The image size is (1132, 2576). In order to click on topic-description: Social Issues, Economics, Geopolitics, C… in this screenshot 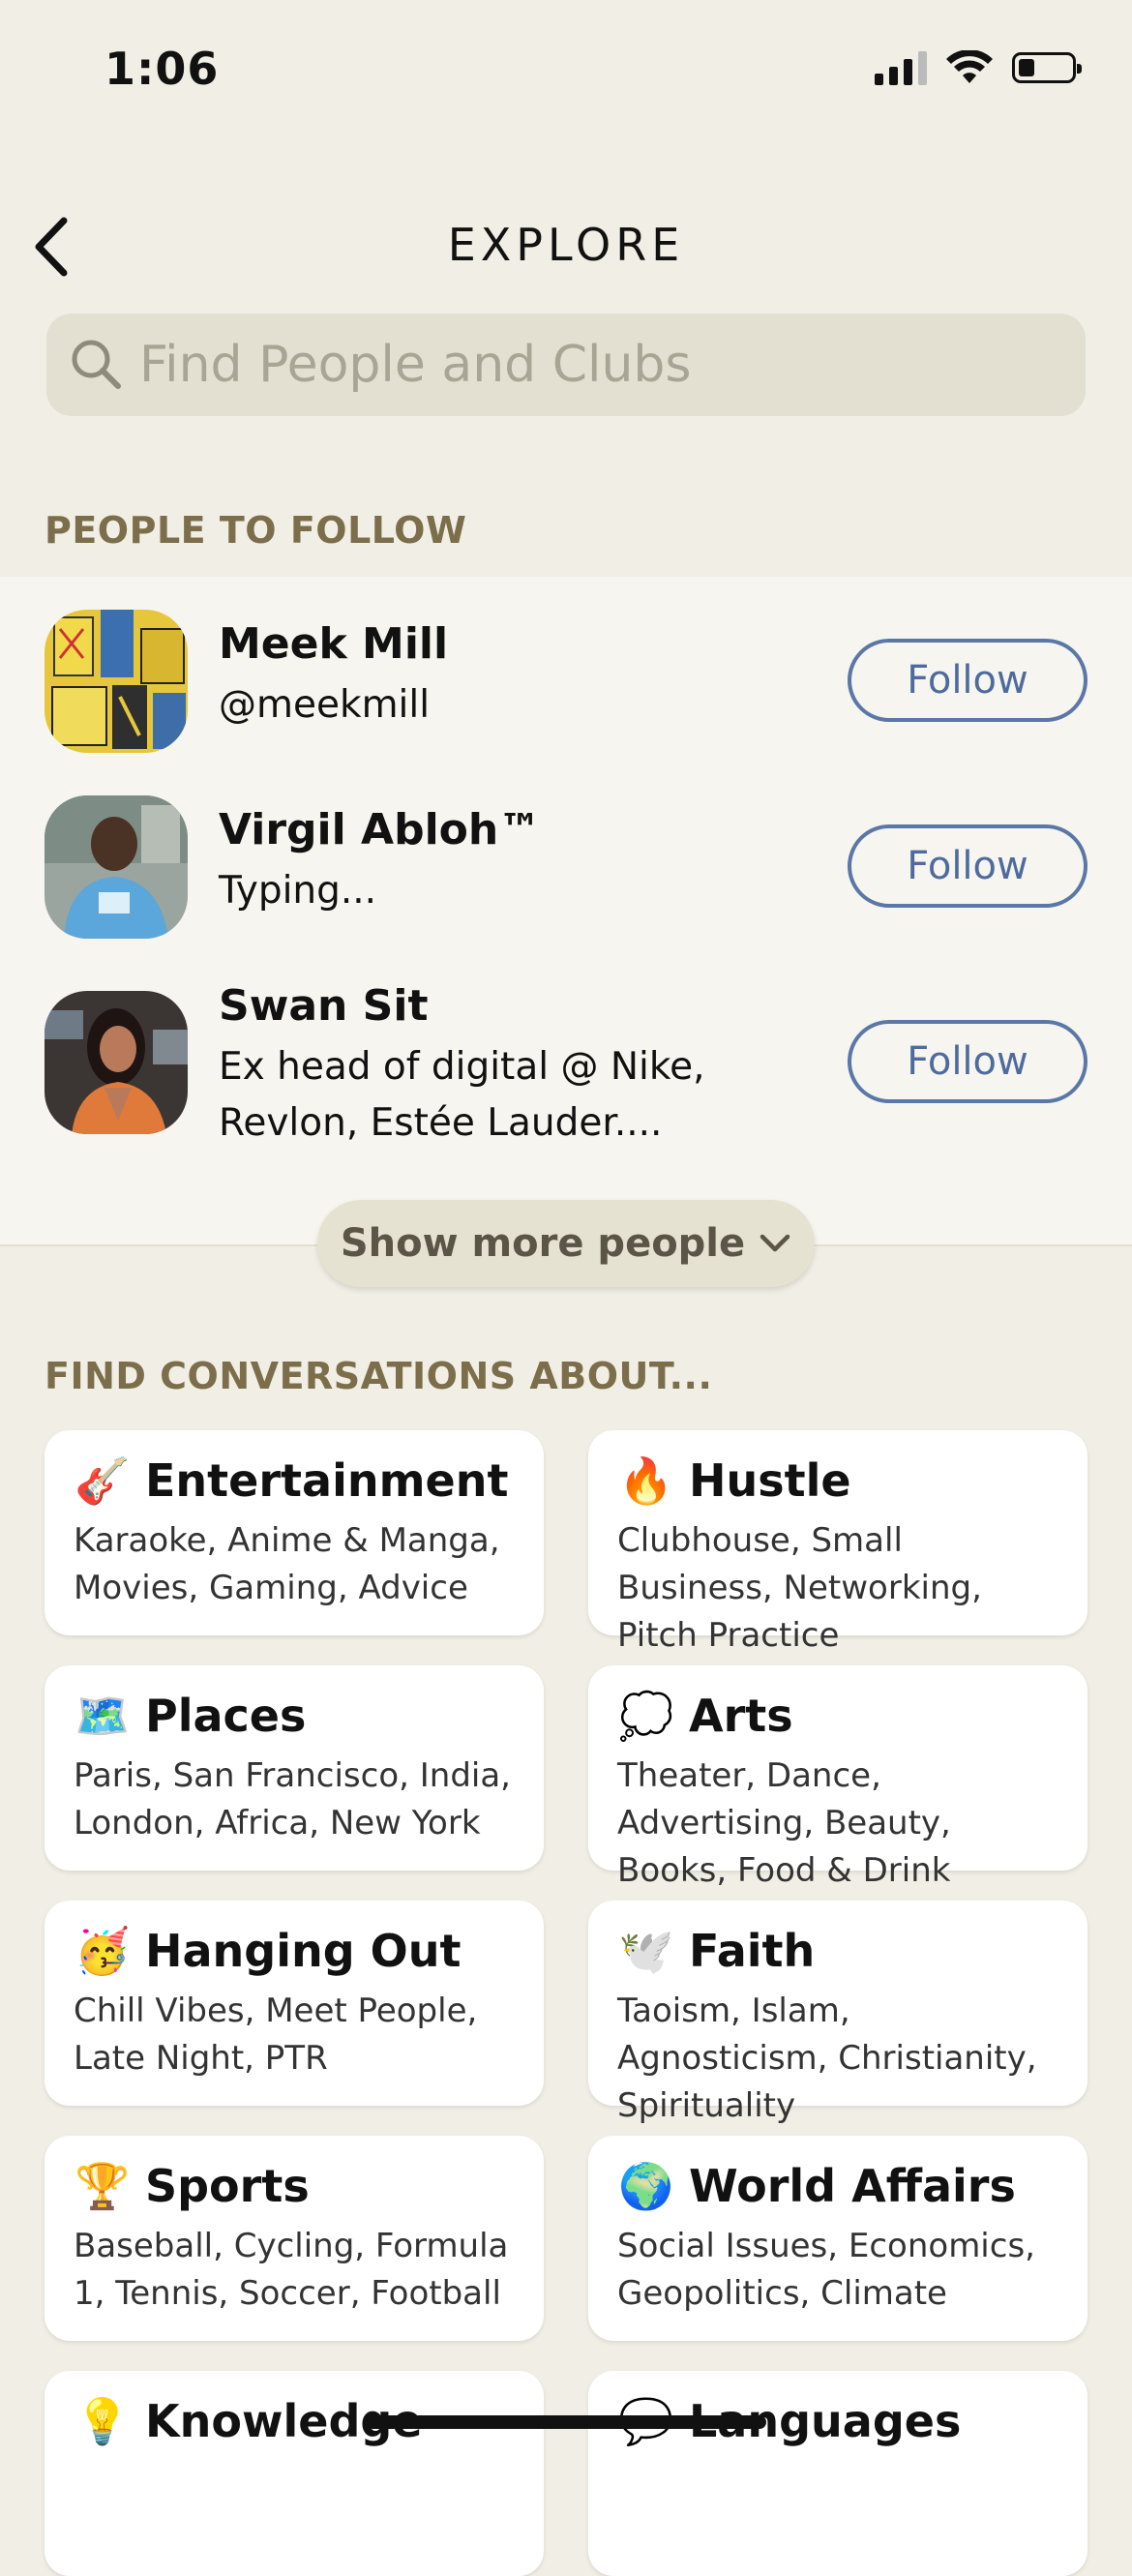, I will do `click(826, 2270)`.